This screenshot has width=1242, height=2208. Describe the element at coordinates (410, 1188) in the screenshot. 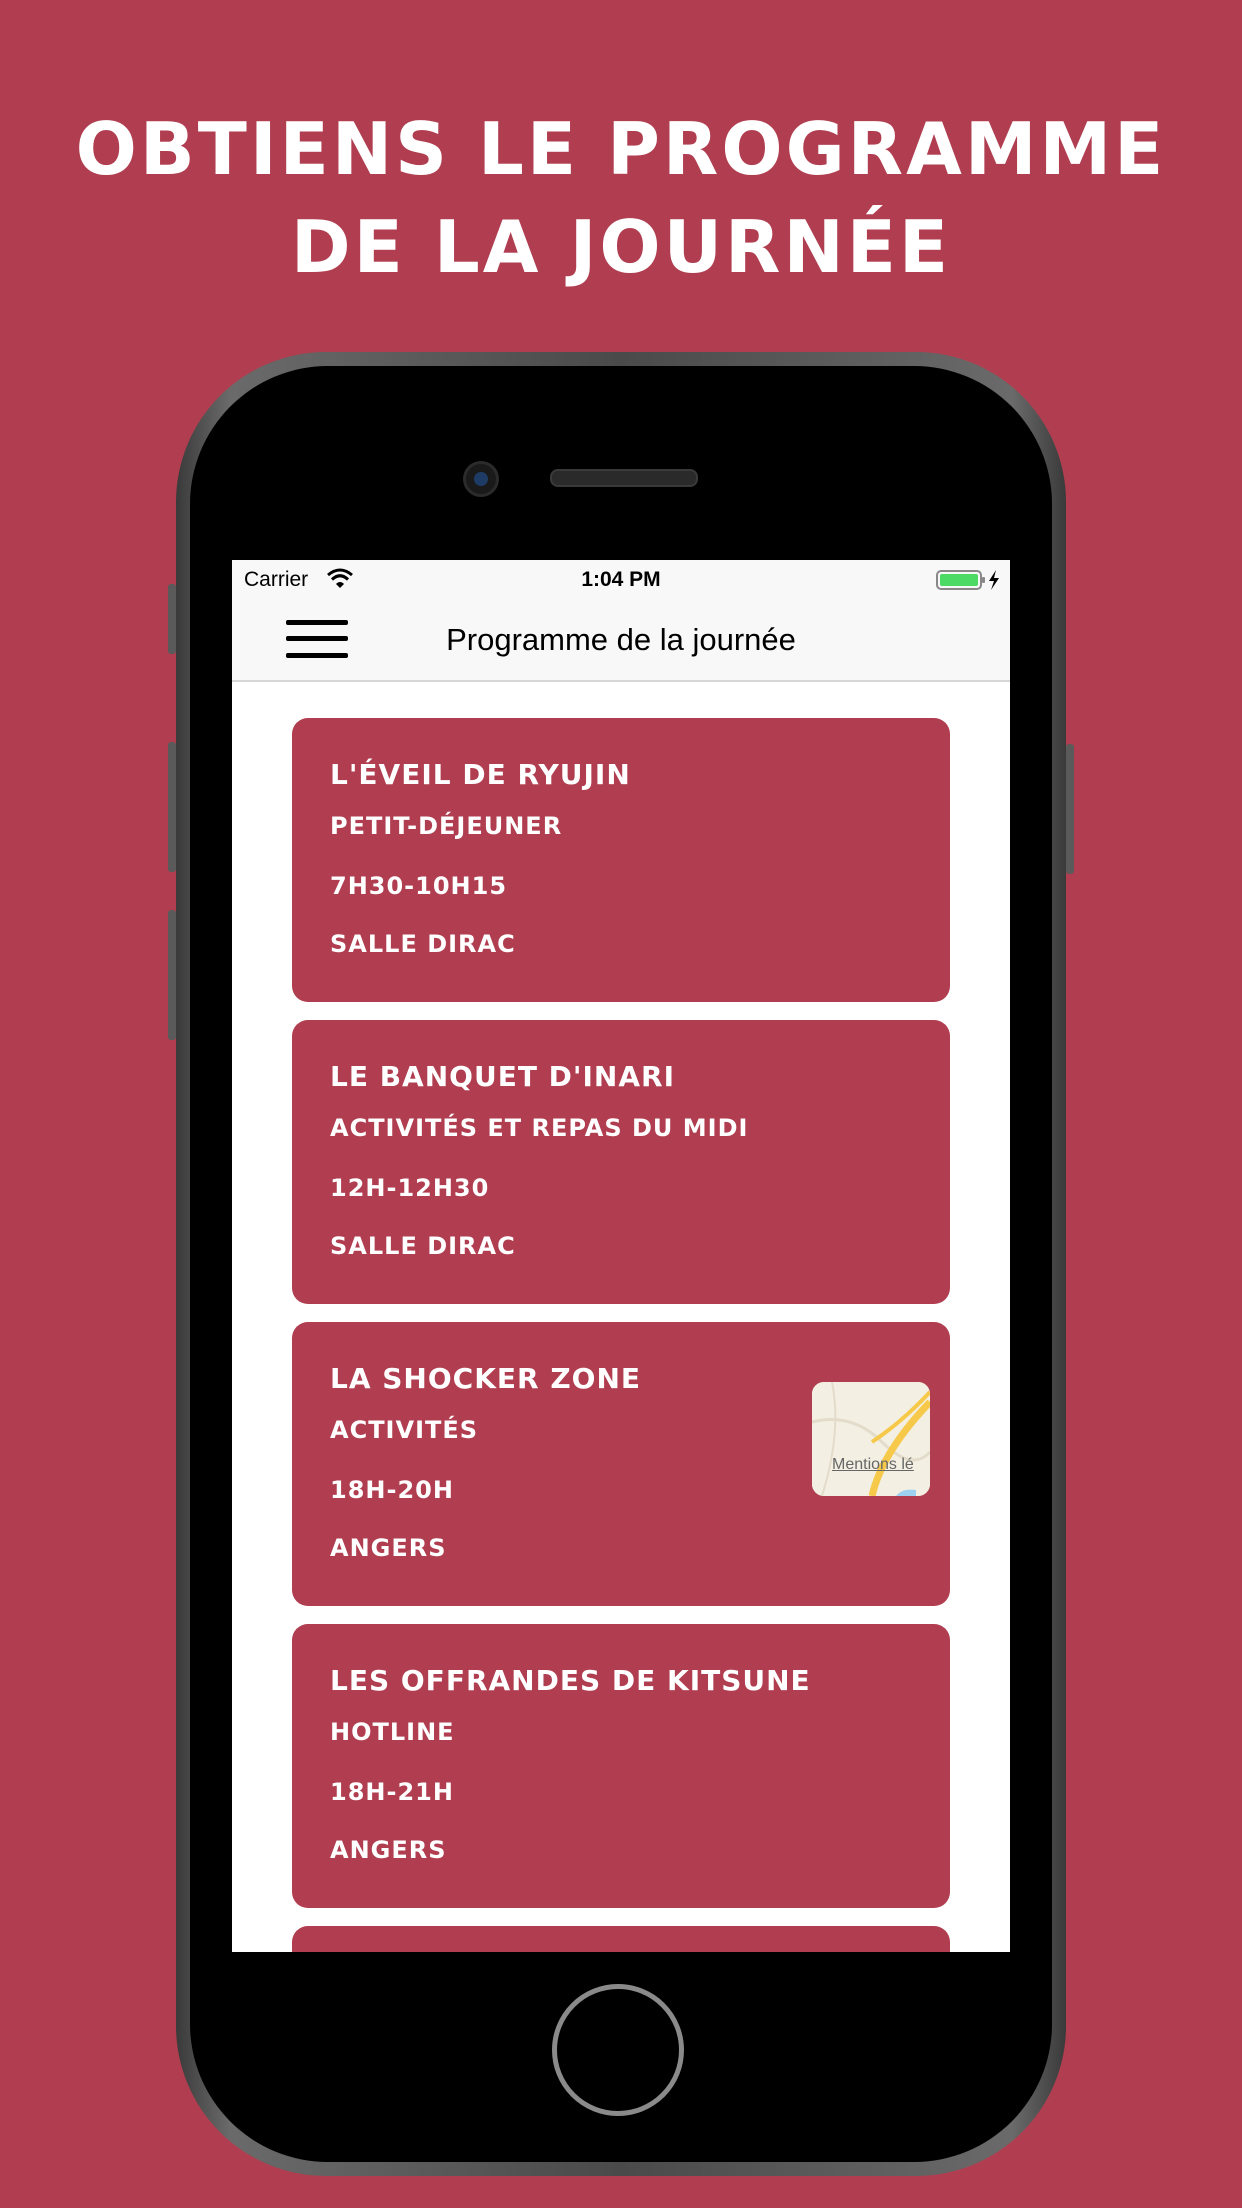

I see `event-hours: 12h-12h30` at that location.